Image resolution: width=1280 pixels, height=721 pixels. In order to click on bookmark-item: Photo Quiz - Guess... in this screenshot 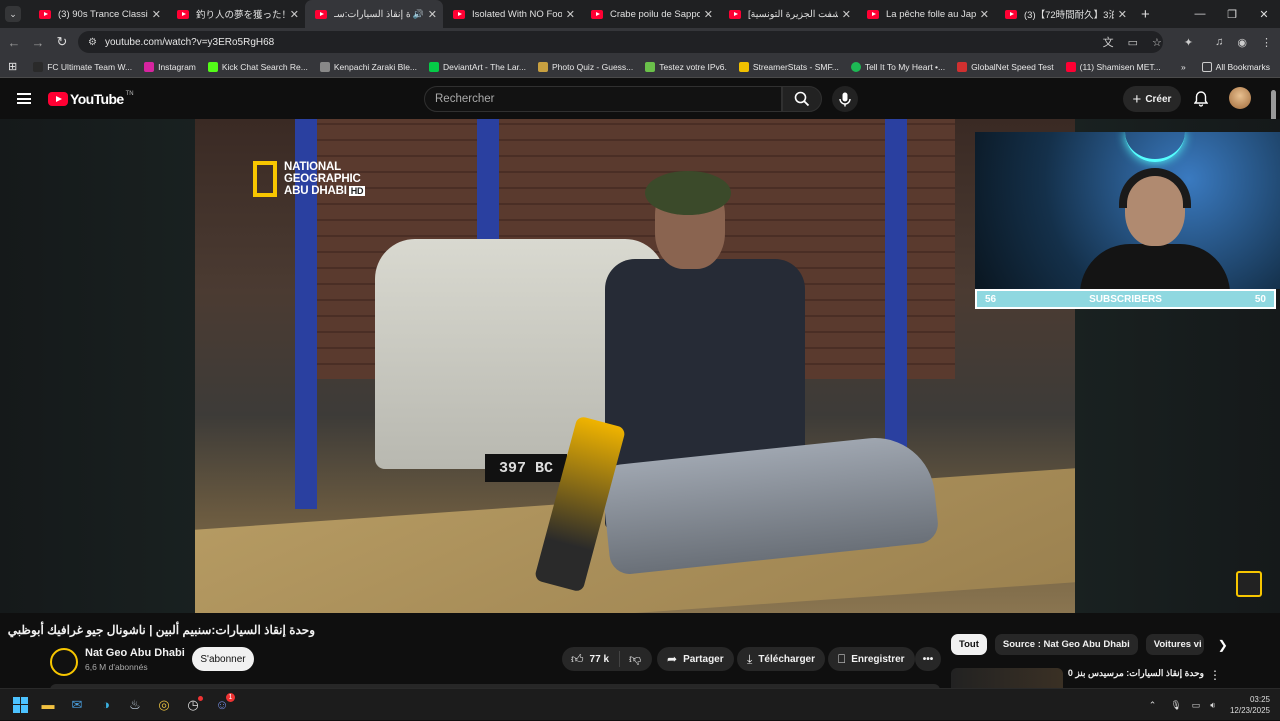, I will do `click(585, 66)`.